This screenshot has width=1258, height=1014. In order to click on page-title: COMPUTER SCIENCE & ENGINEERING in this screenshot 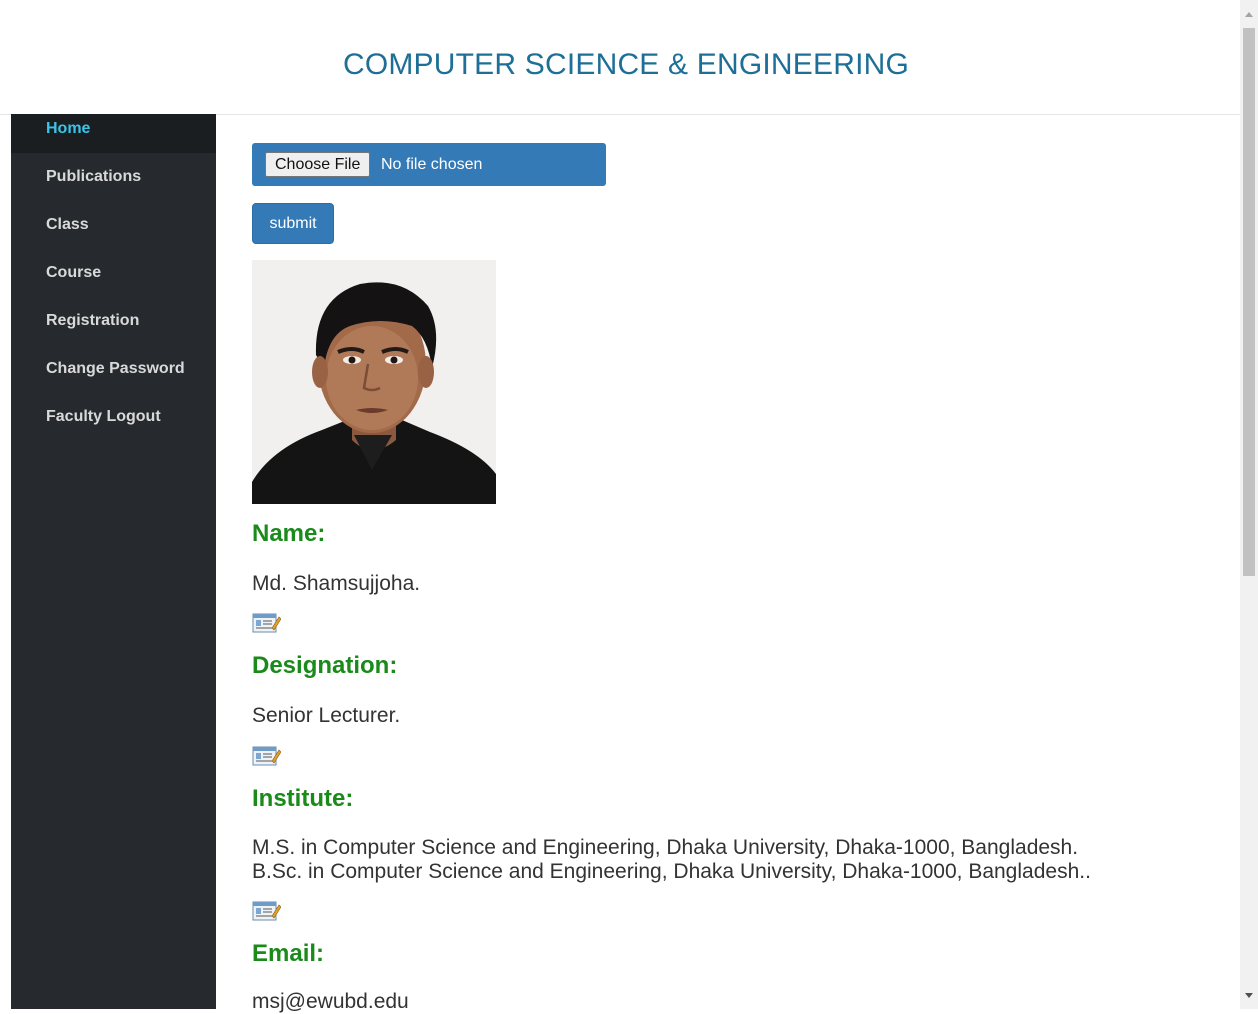, I will do `click(626, 64)`.